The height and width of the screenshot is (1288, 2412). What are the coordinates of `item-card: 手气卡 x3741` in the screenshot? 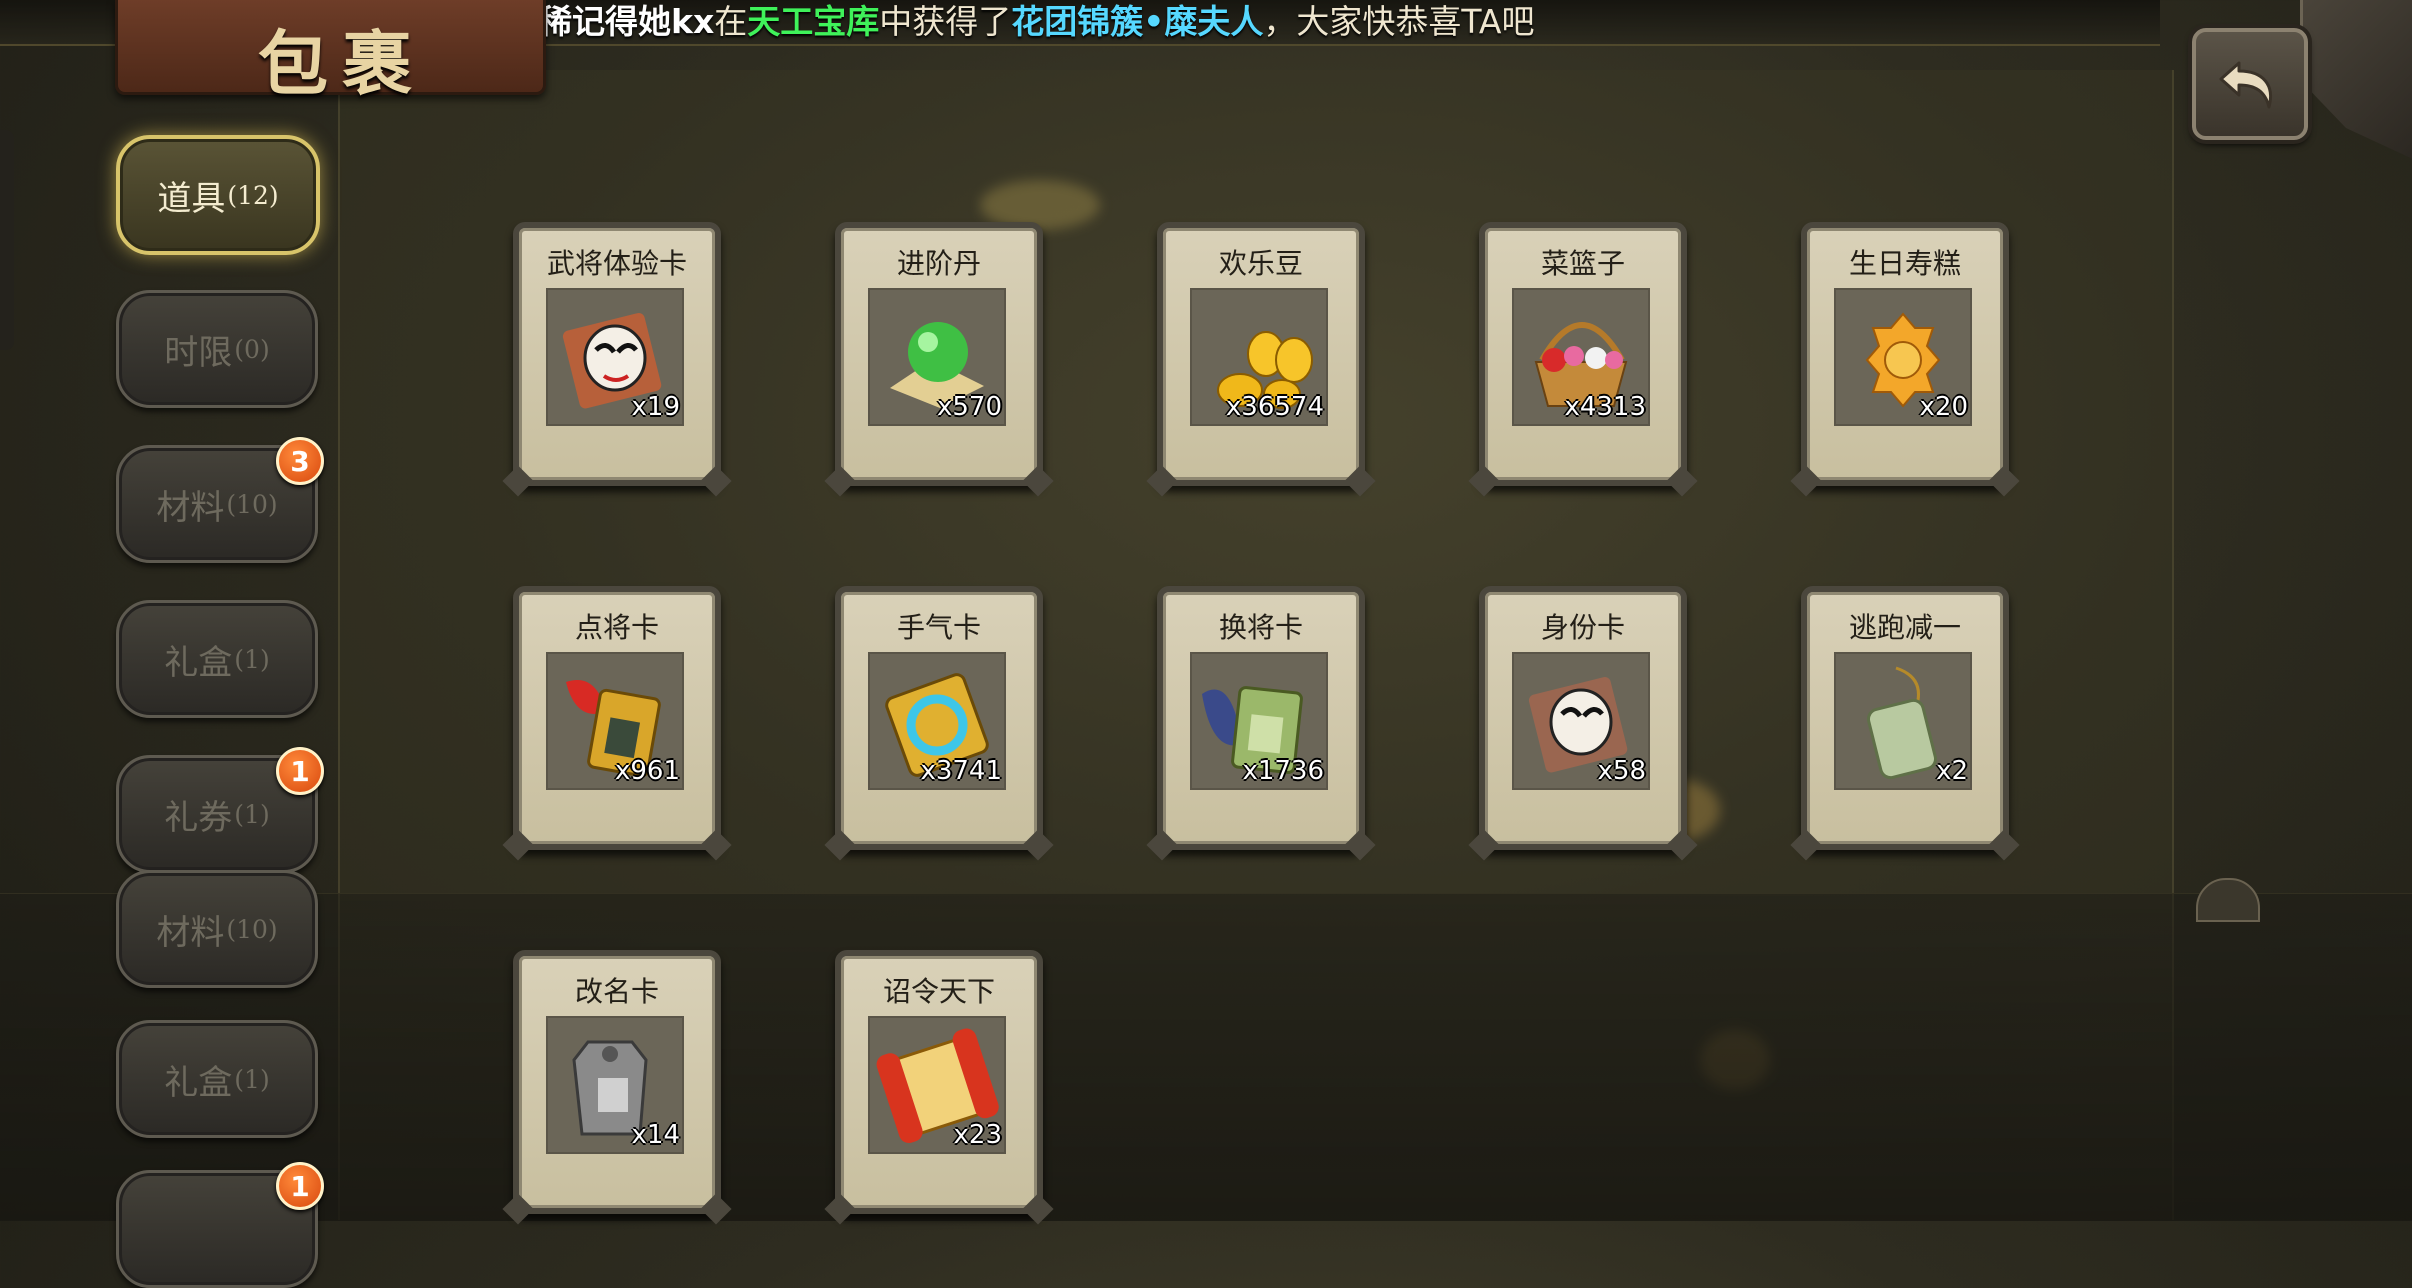 It's located at (939, 718).